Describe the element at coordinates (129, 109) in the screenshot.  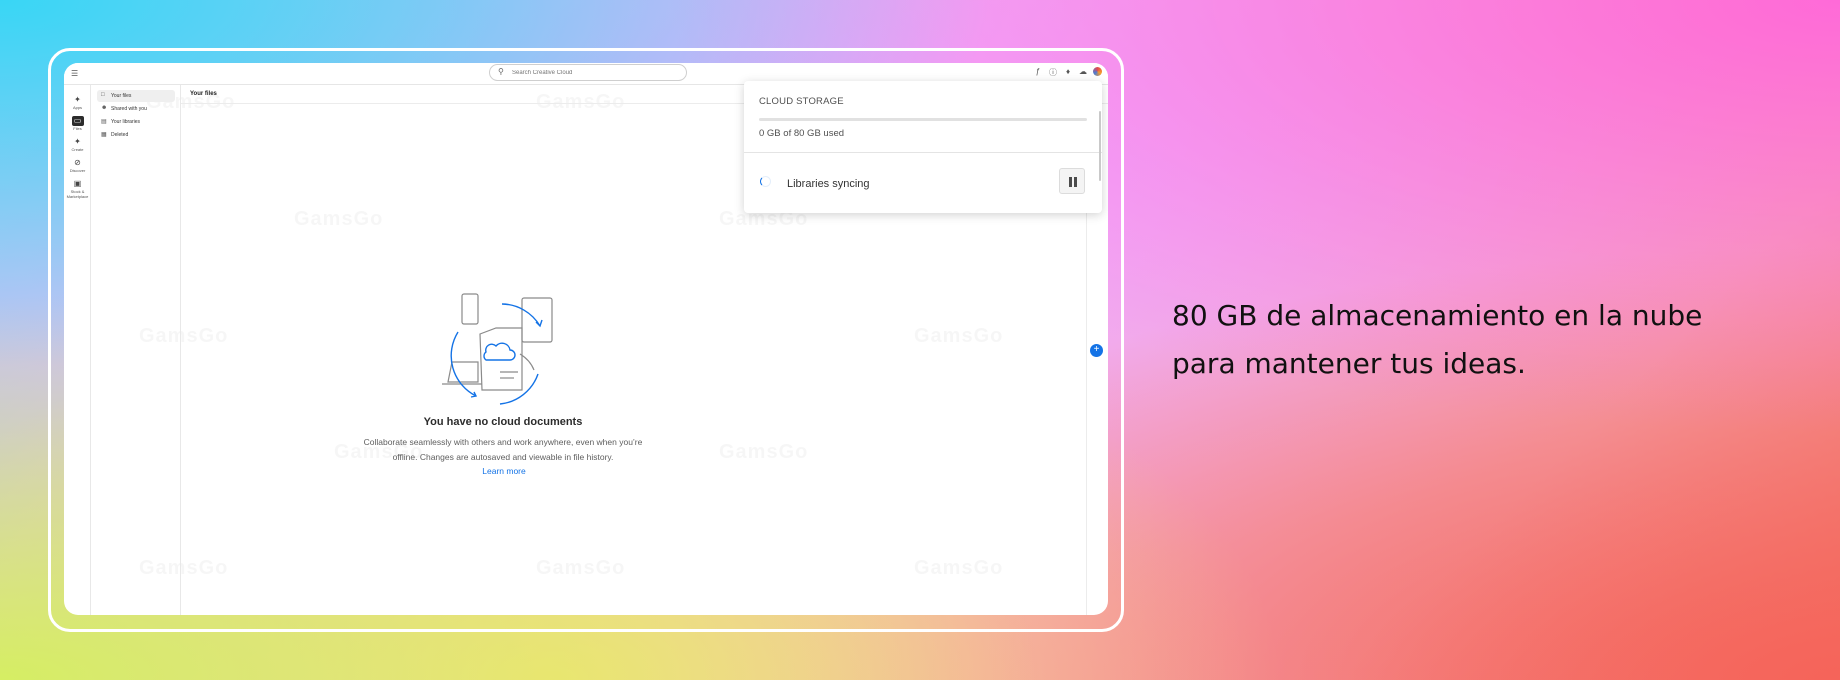
I see `nav-label: Shared with you` at that location.